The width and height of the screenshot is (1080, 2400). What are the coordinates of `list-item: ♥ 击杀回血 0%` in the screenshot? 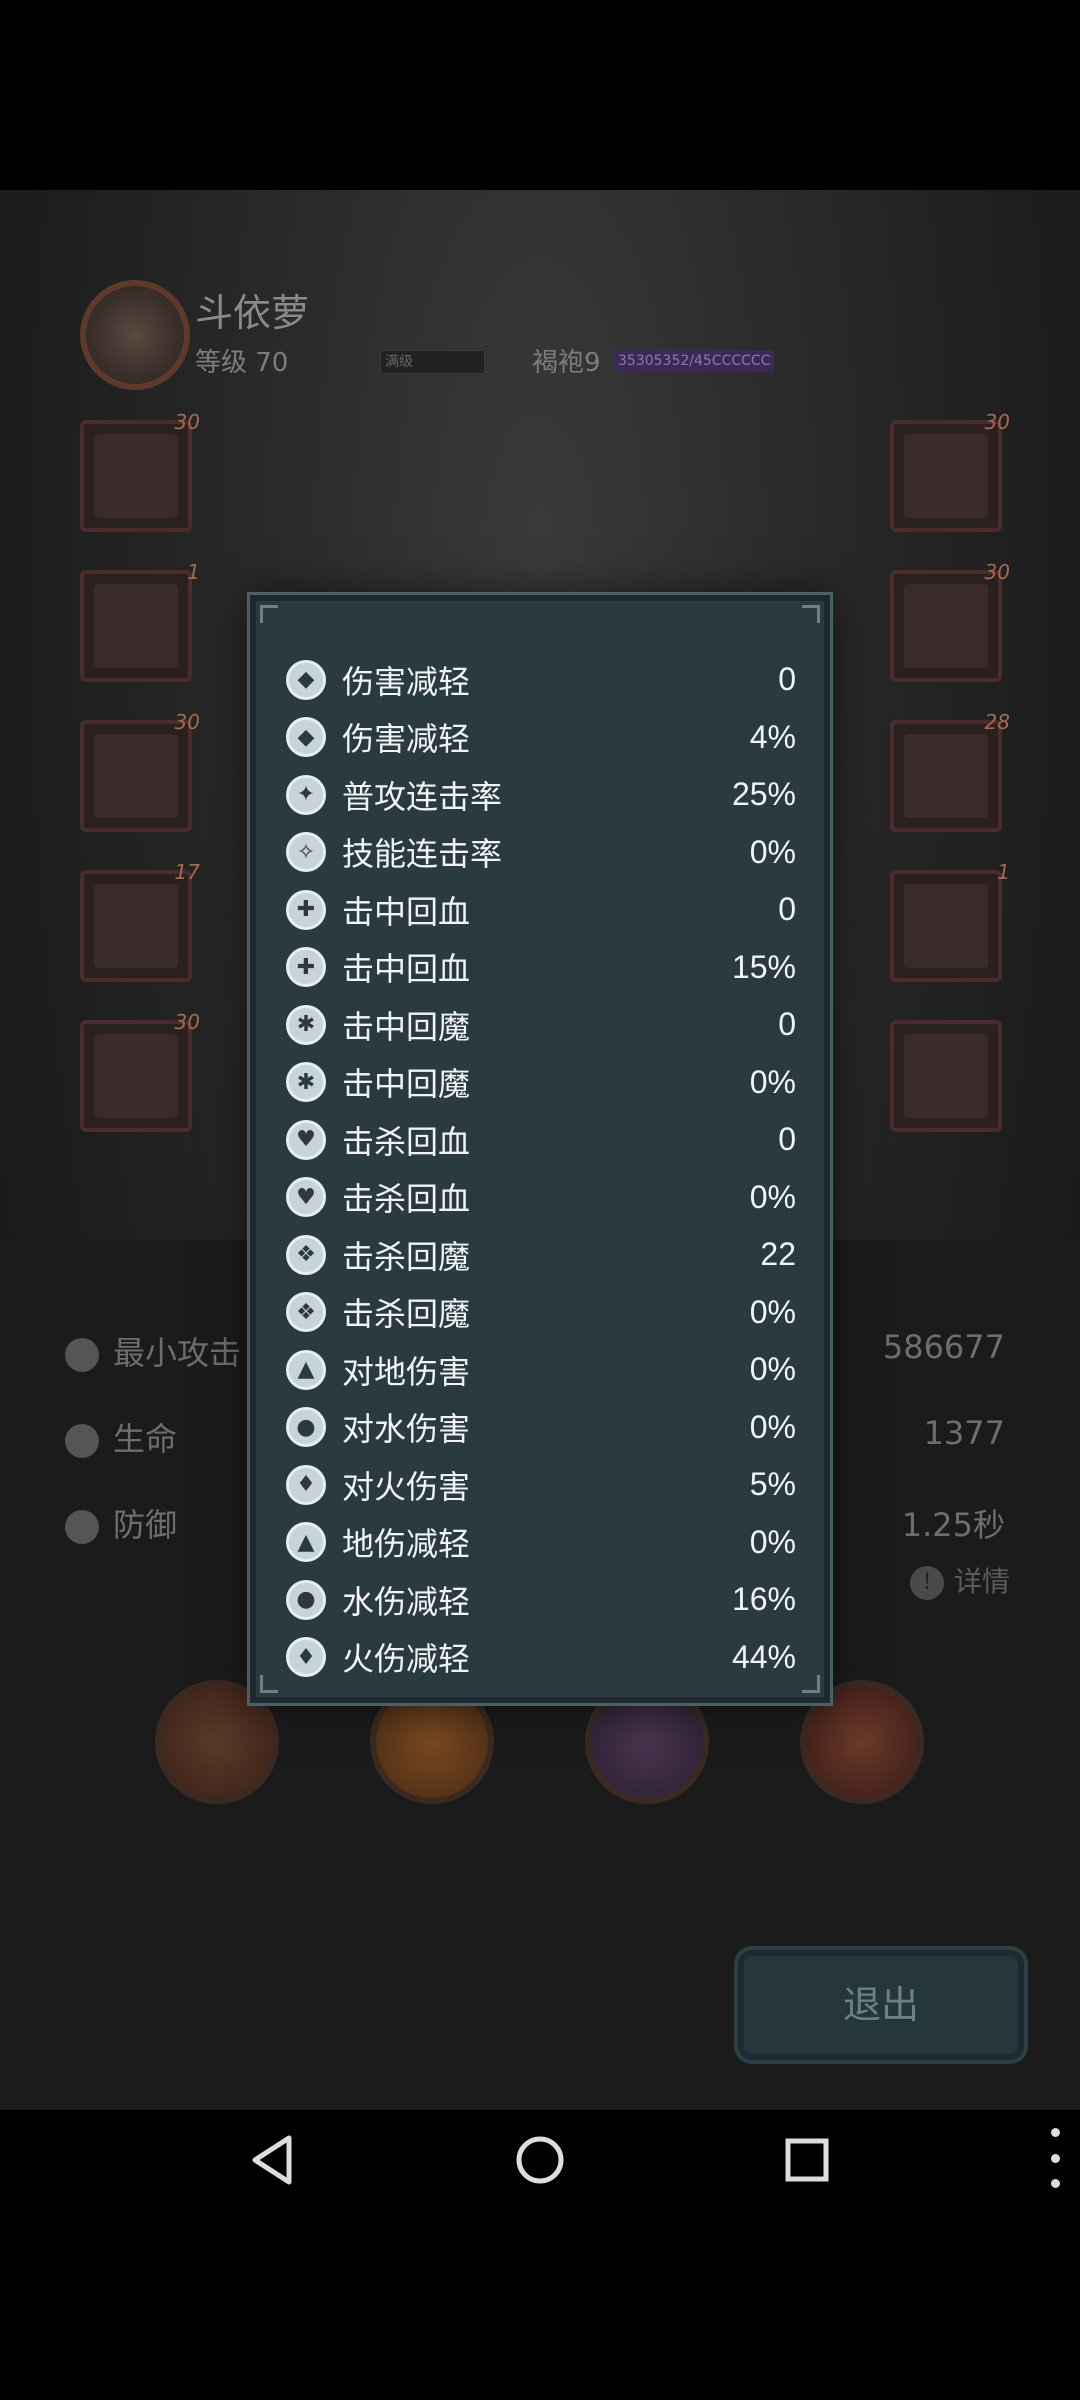 It's located at (541, 1198).